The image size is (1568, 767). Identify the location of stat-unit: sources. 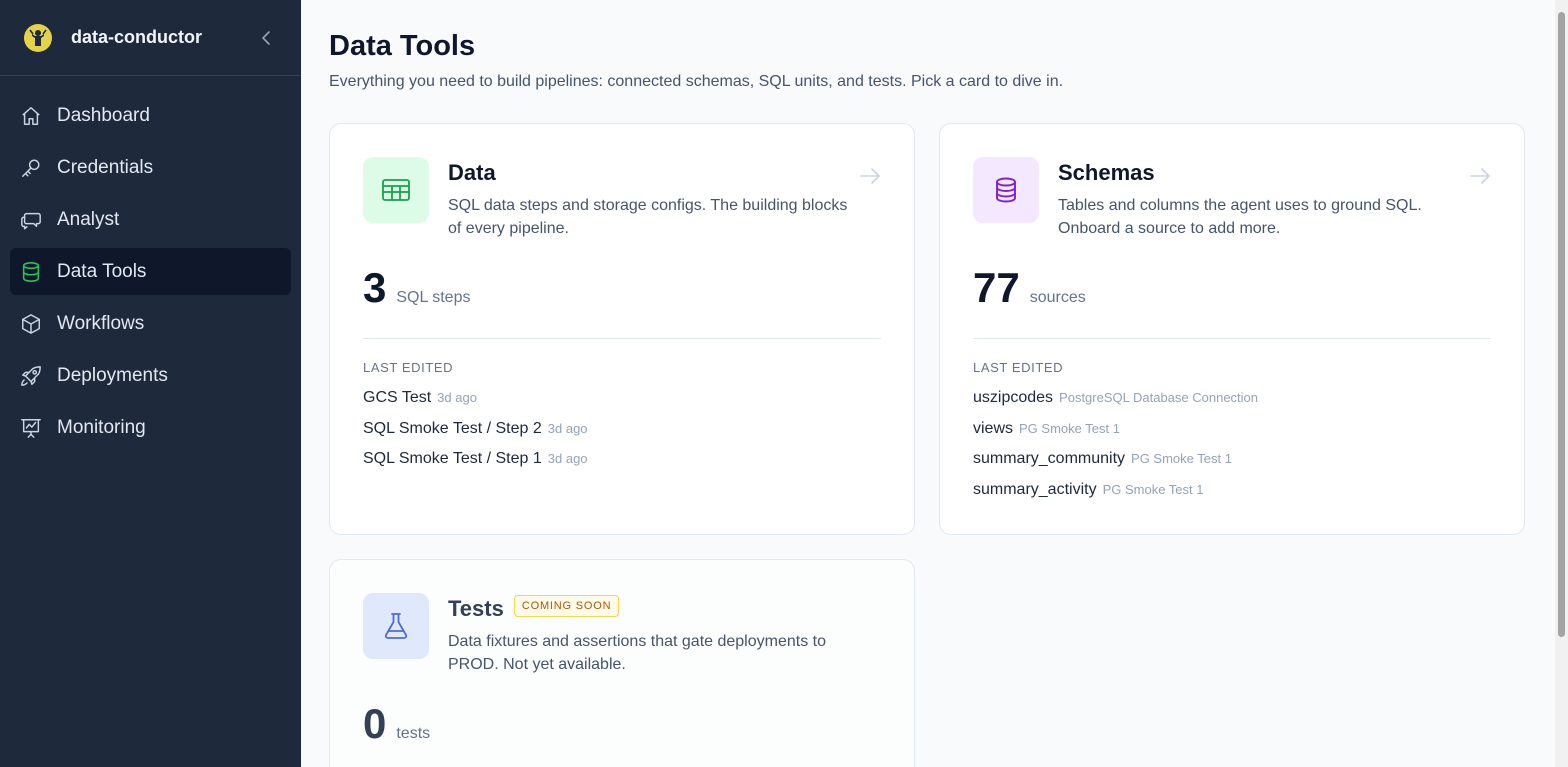
(1057, 297).